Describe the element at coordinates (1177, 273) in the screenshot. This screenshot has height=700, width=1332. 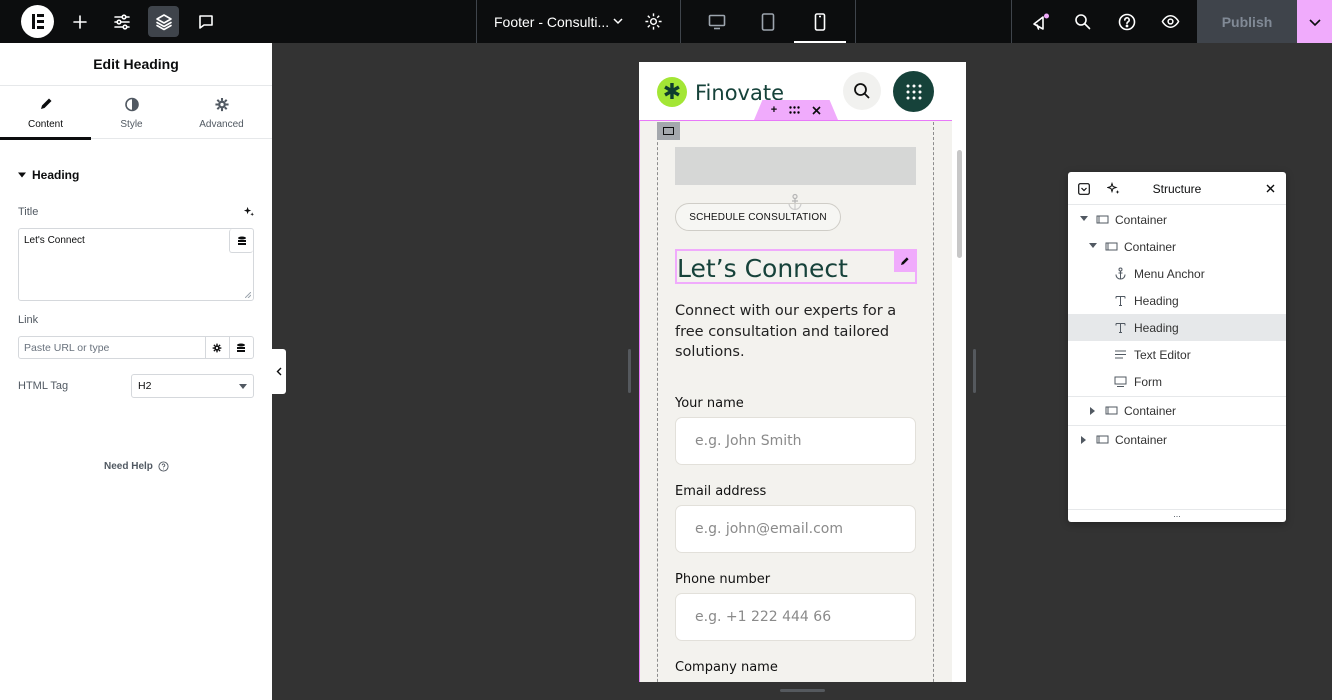
I see `navigator-item-menu-anchor: Menu Anchor` at that location.